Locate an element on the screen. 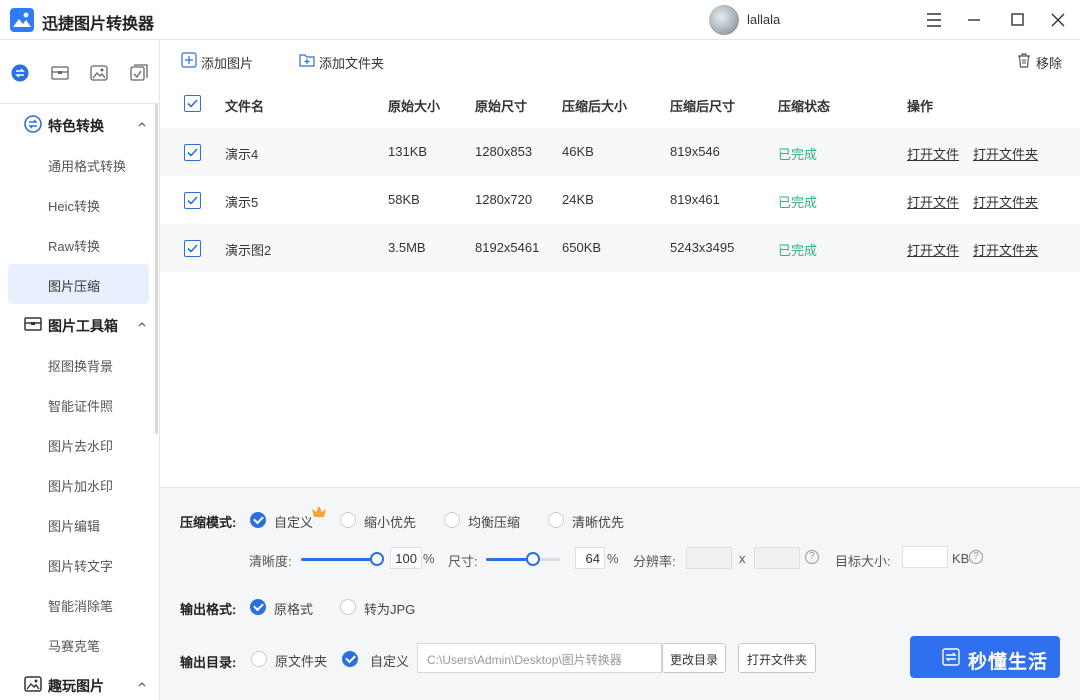  sidebar-item-general-convert: 通用格式转换 is located at coordinates (78, 164).